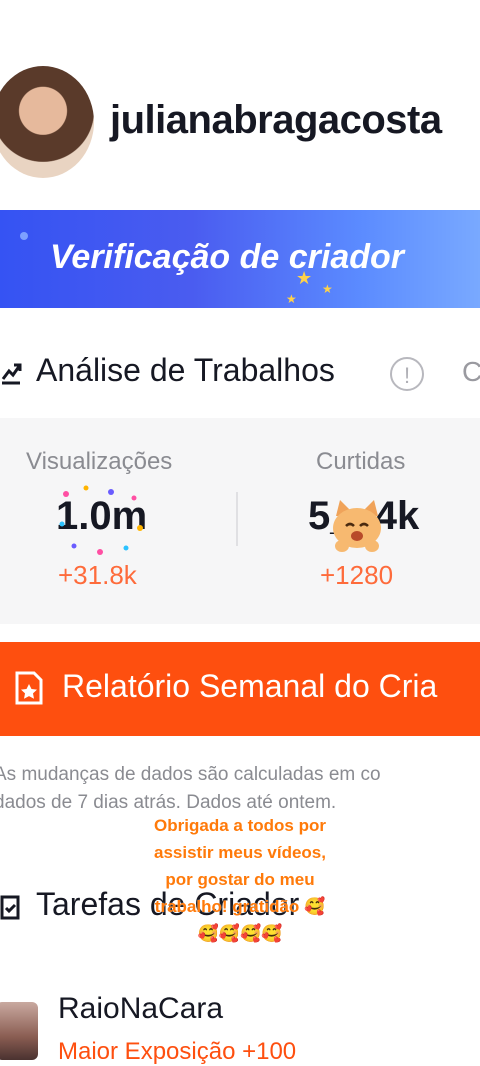 The image size is (480, 1066). Describe the element at coordinates (407, 374) in the screenshot. I see `info-icon: !` at that location.